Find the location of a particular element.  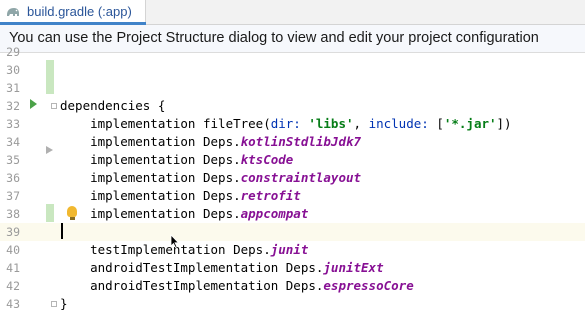

code-line: 36 implementation Deps.constraintlayout is located at coordinates (292, 178).